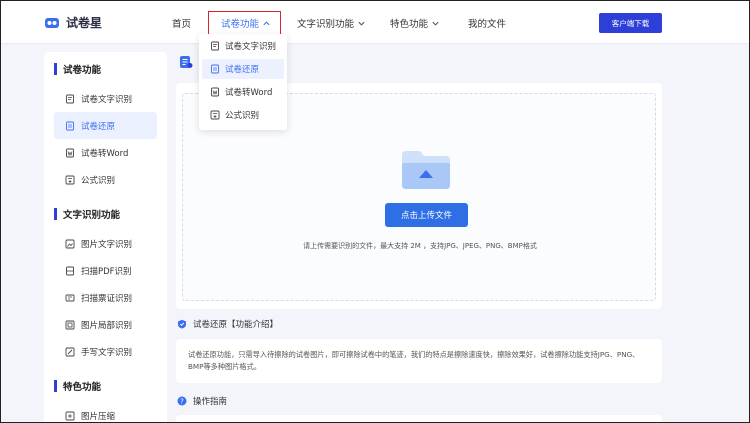  What do you see at coordinates (98, 126) in the screenshot?
I see `sidebar-item-label: 试卷还原` at bounding box center [98, 126].